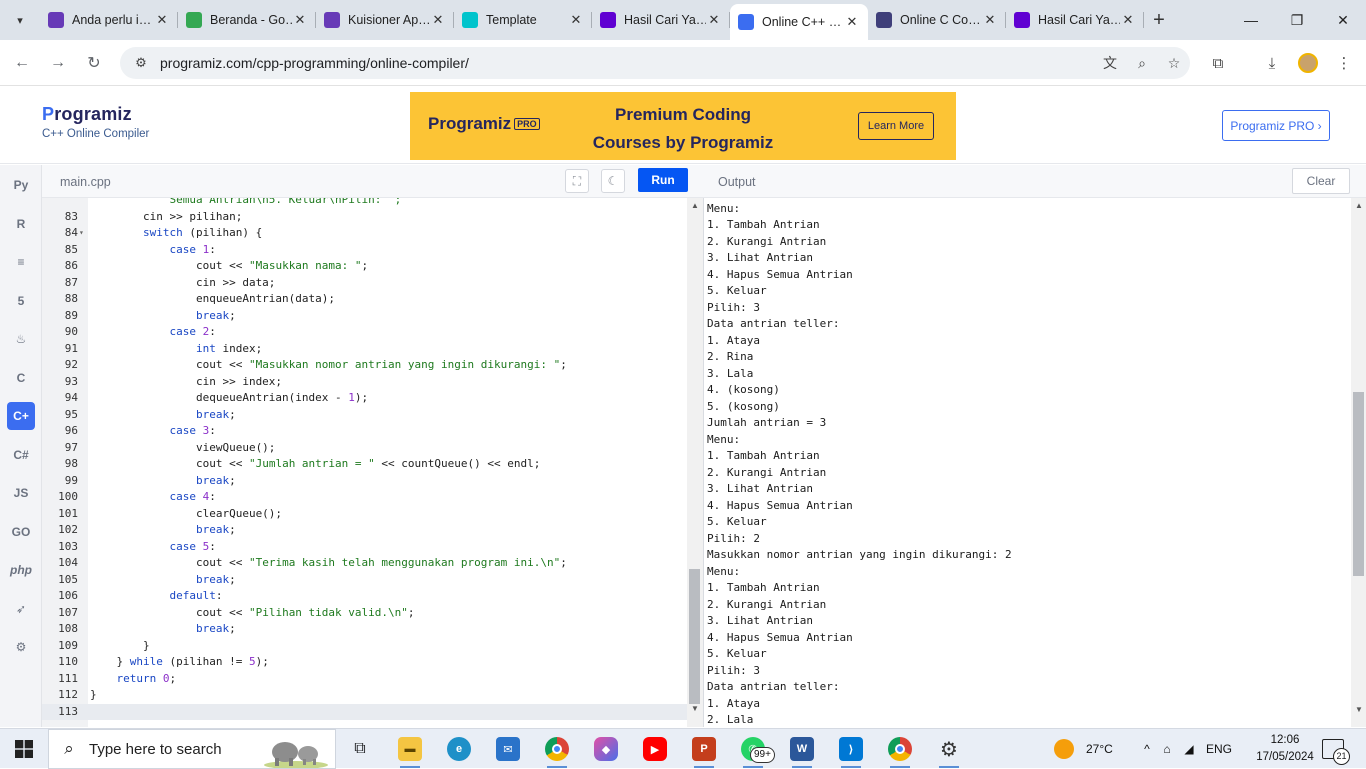 This screenshot has width=1366, height=769. I want to click on browser-menu-icon: ⋮, so click(1344, 63).